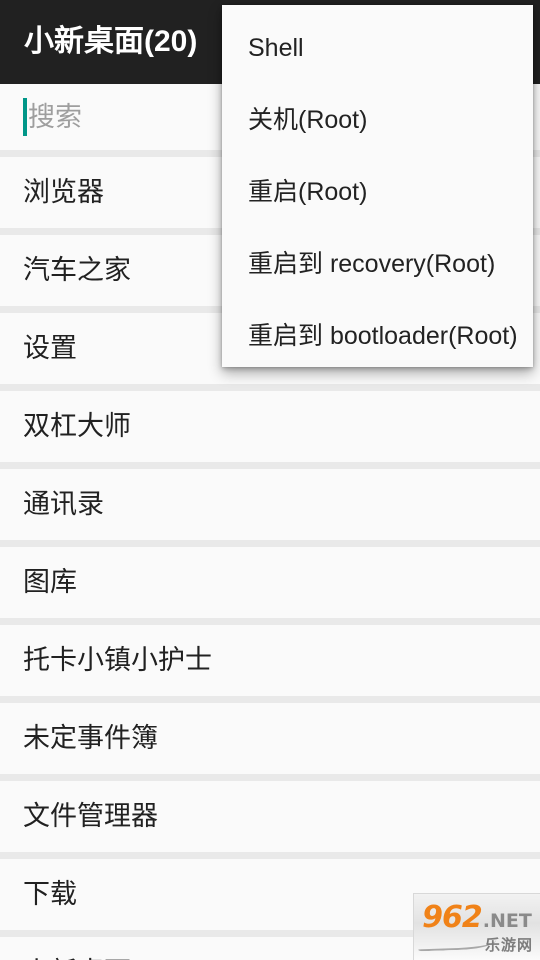  Describe the element at coordinates (270, 582) in the screenshot. I see `list-item: 图库` at that location.